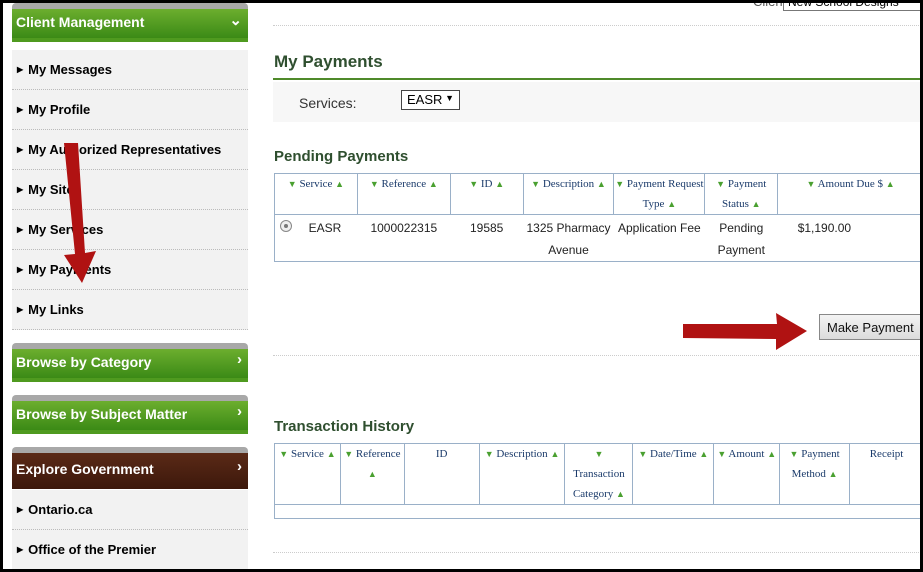 The width and height of the screenshot is (923, 572). What do you see at coordinates (328, 103) in the screenshot?
I see `services-label: Services:` at bounding box center [328, 103].